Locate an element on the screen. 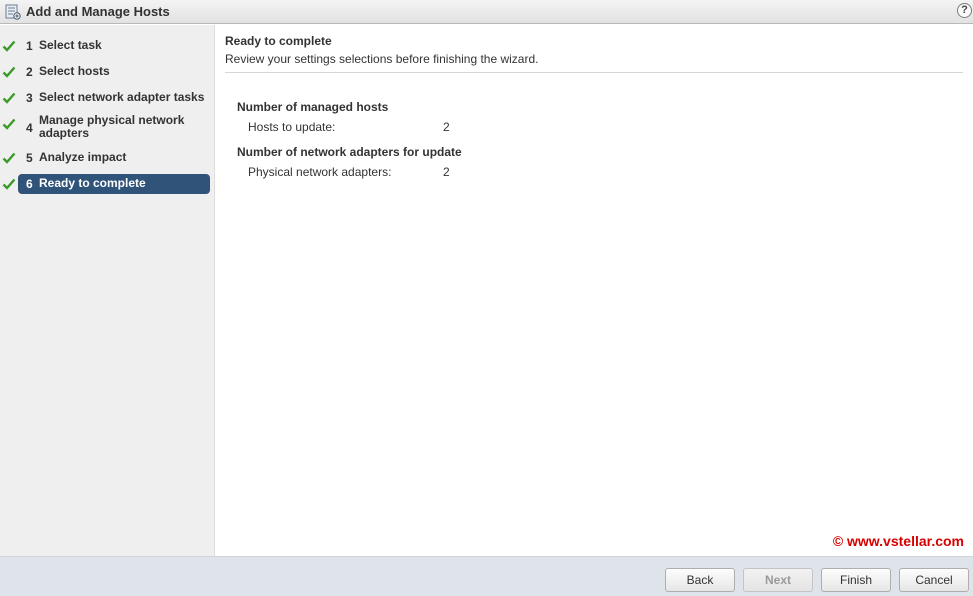 Image resolution: width=973 pixels, height=596 pixels. step-number: 5 is located at coordinates (29, 158).